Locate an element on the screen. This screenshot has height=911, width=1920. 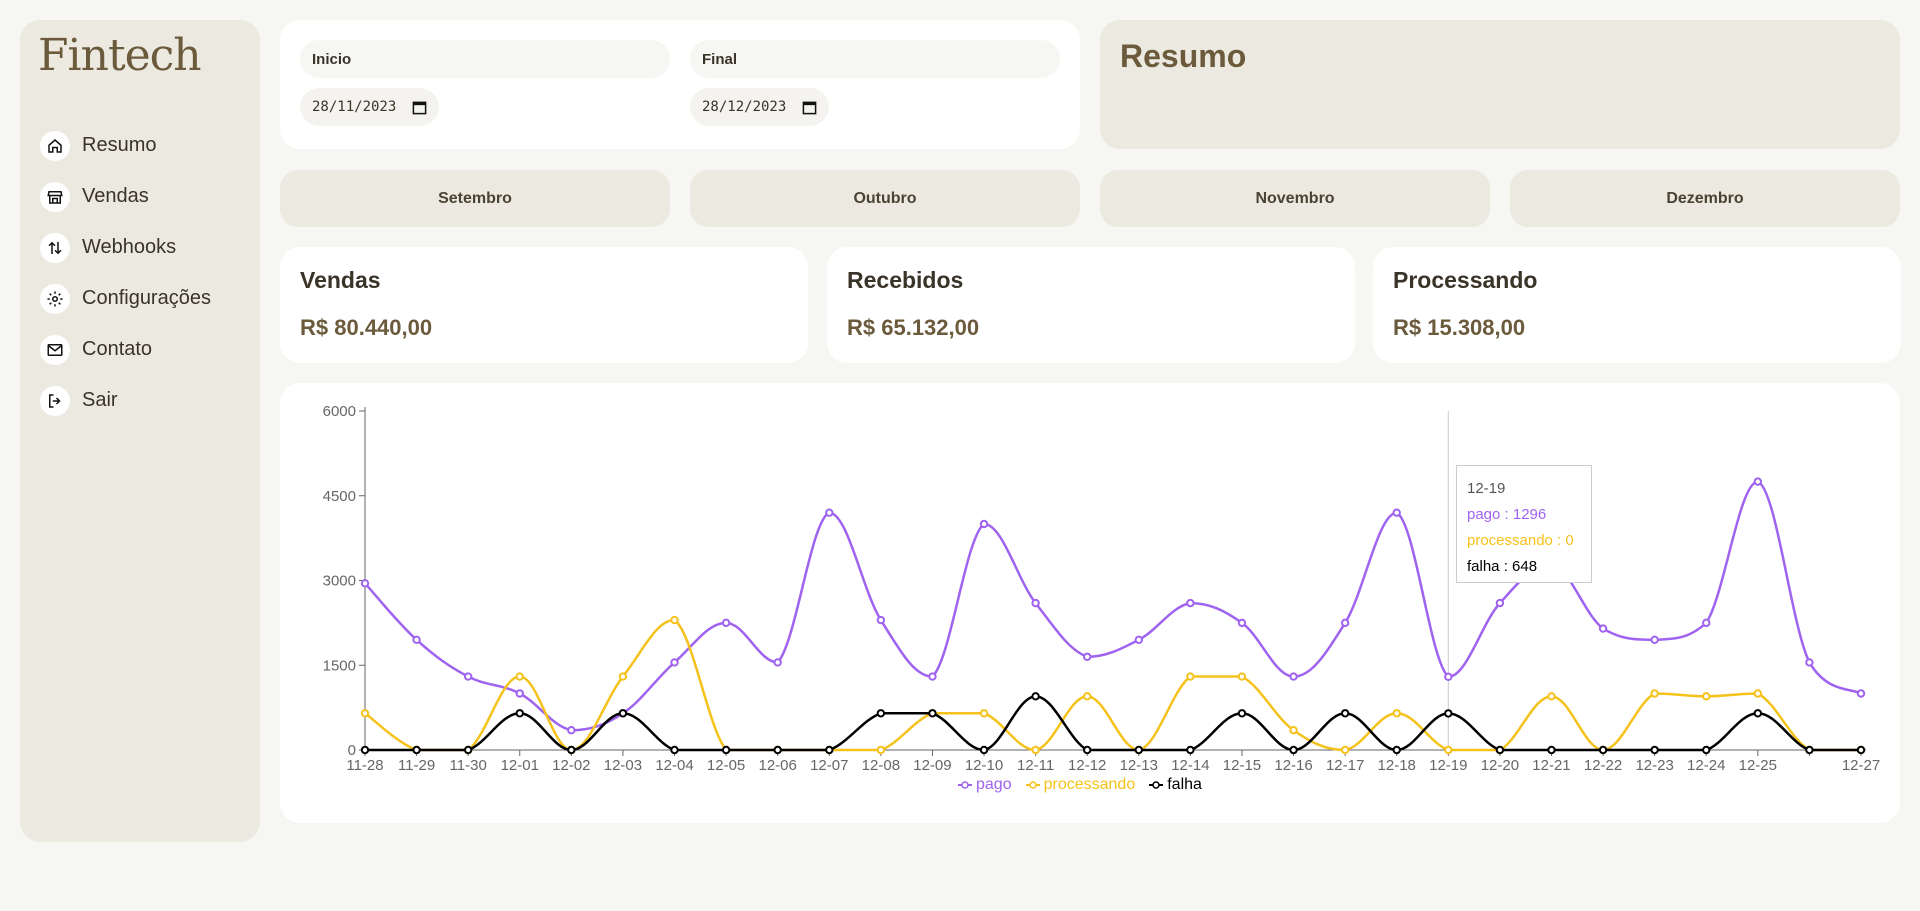
arrows-swap-icon is located at coordinates (55, 247).